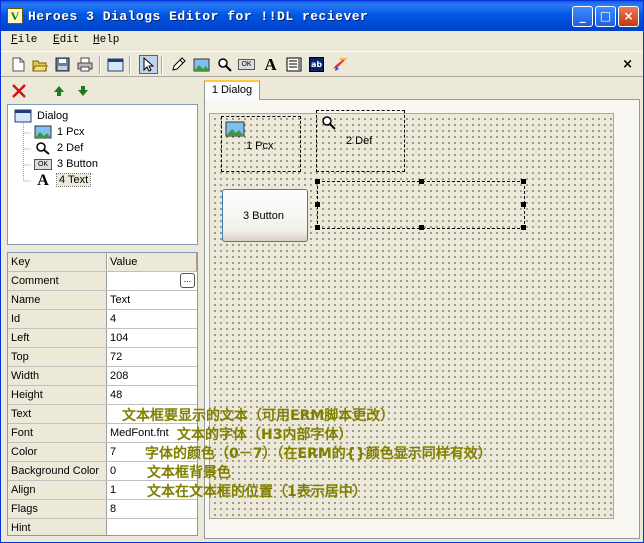 Image resolution: width=644 pixels, height=543 pixels. I want to click on grid-key: Hint, so click(57, 527).